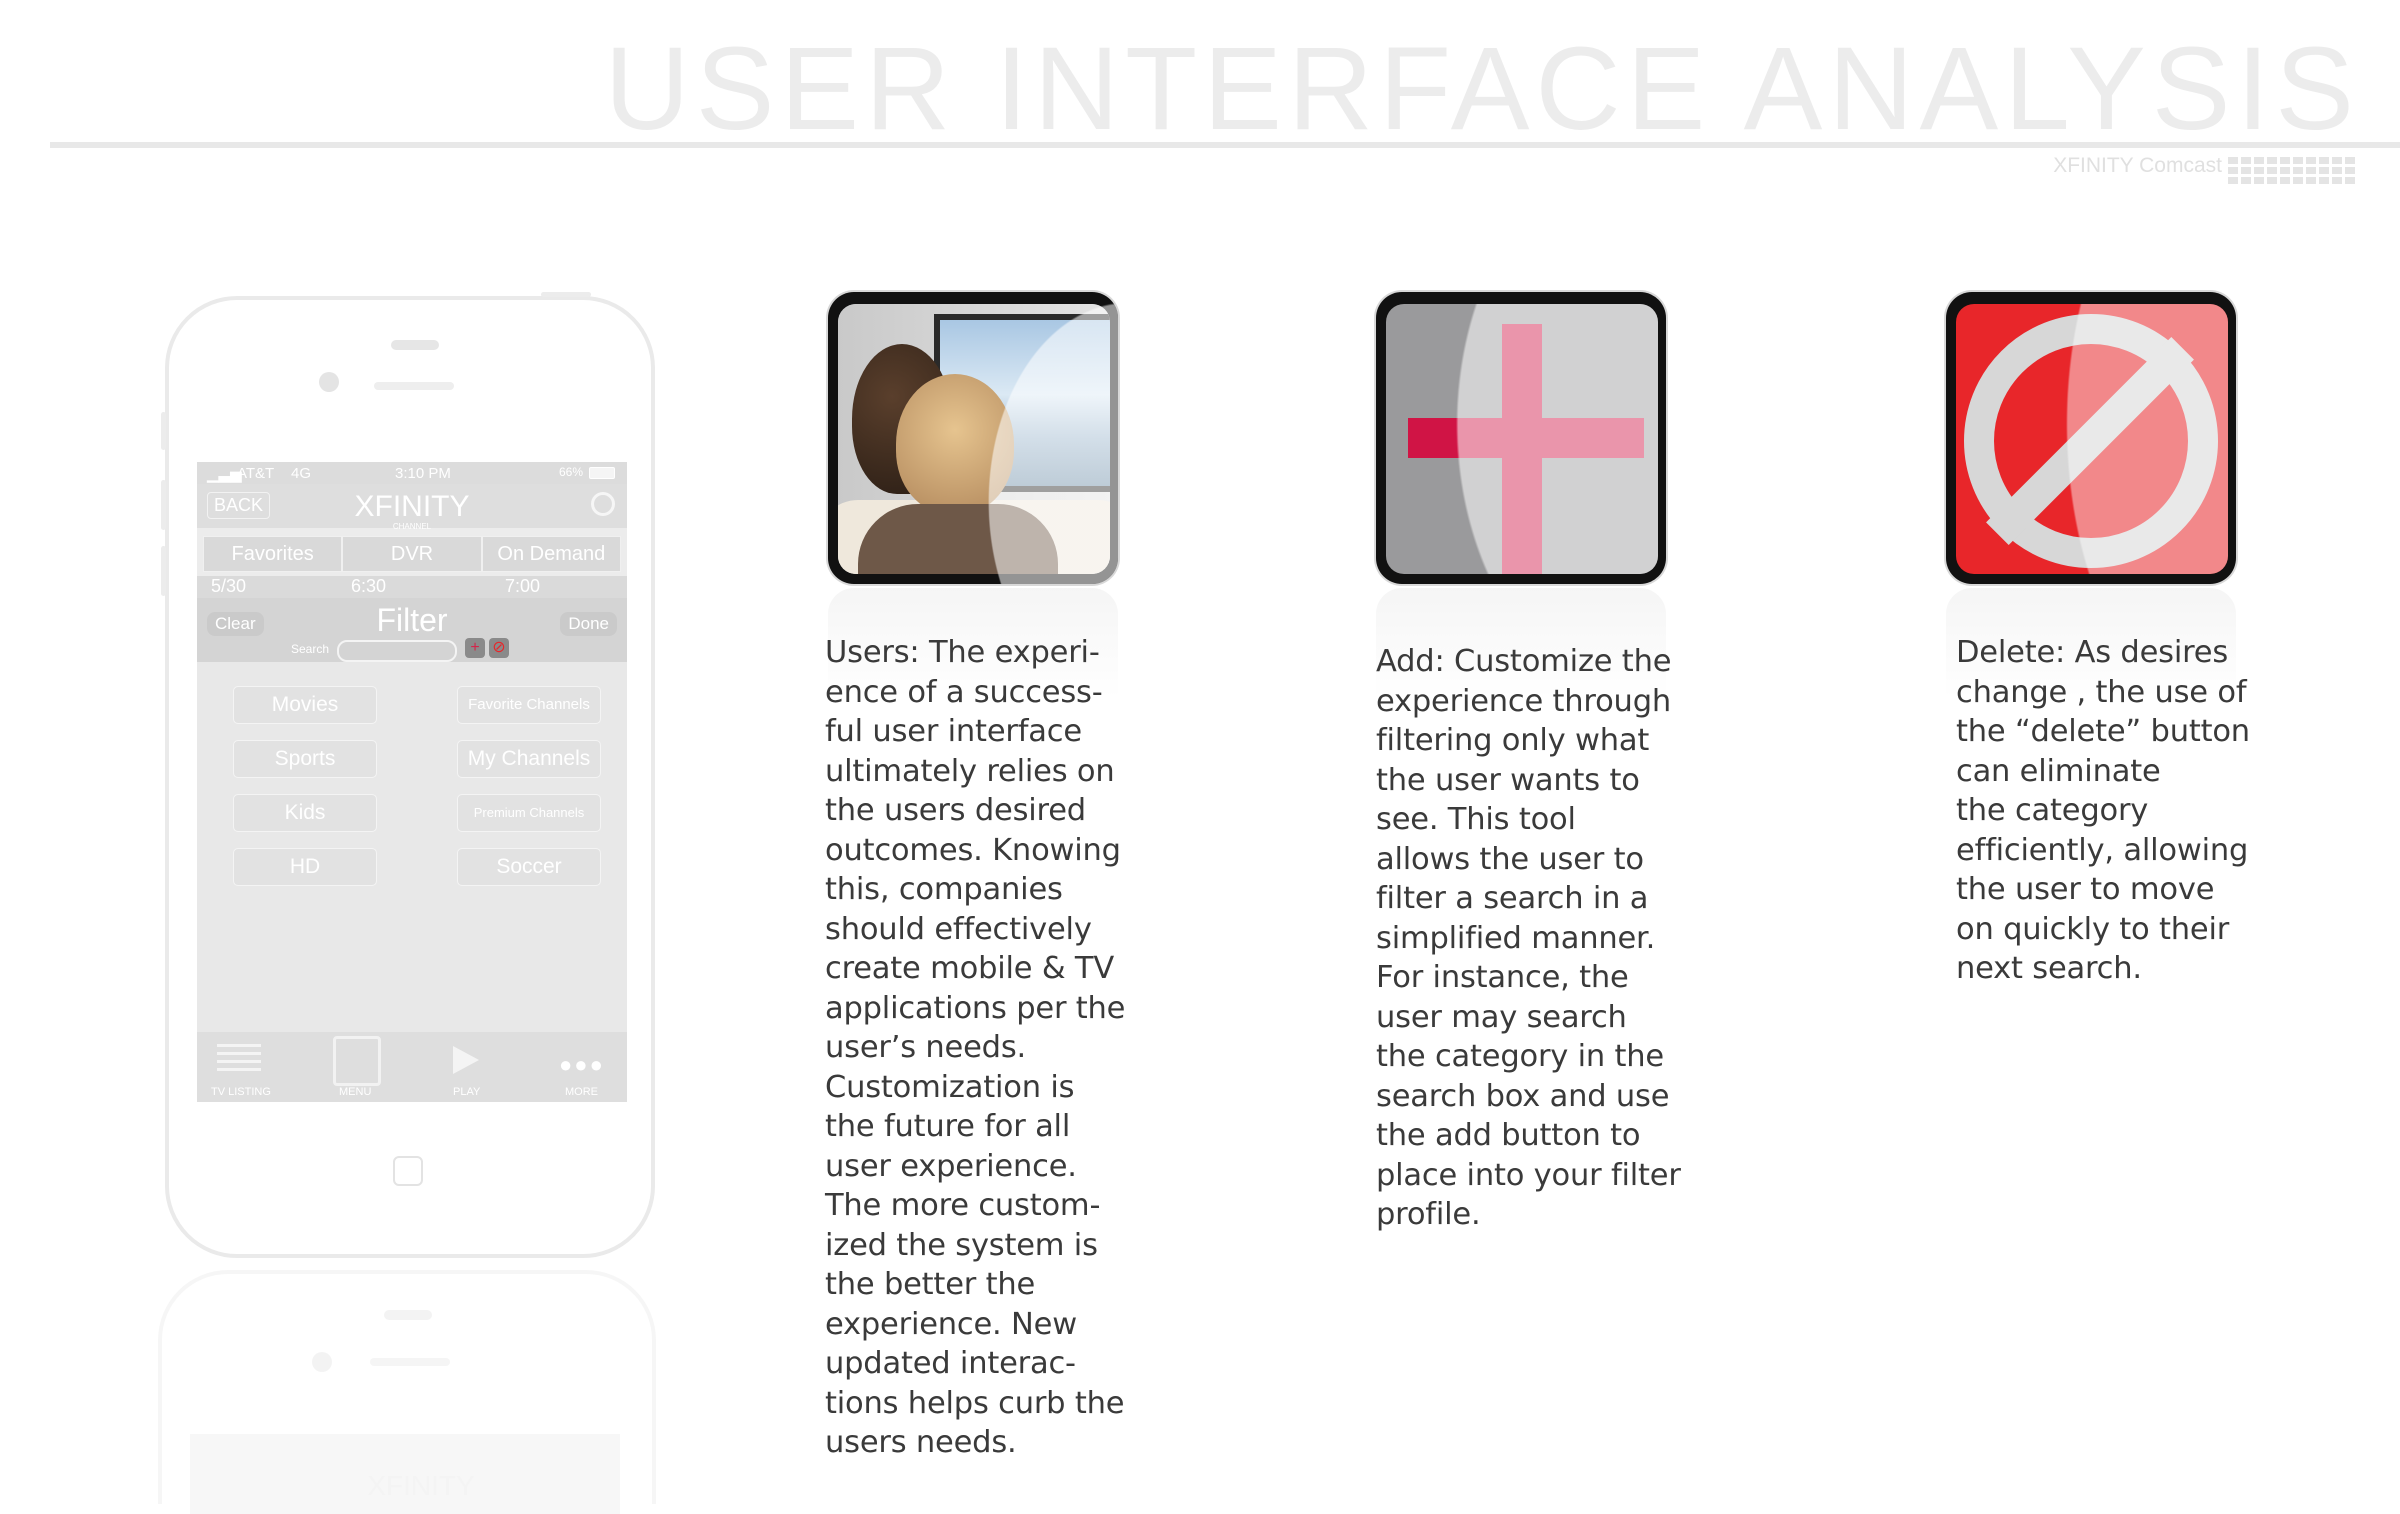  I want to click on app-logo: XFINITY CHANNEL, so click(412, 510).